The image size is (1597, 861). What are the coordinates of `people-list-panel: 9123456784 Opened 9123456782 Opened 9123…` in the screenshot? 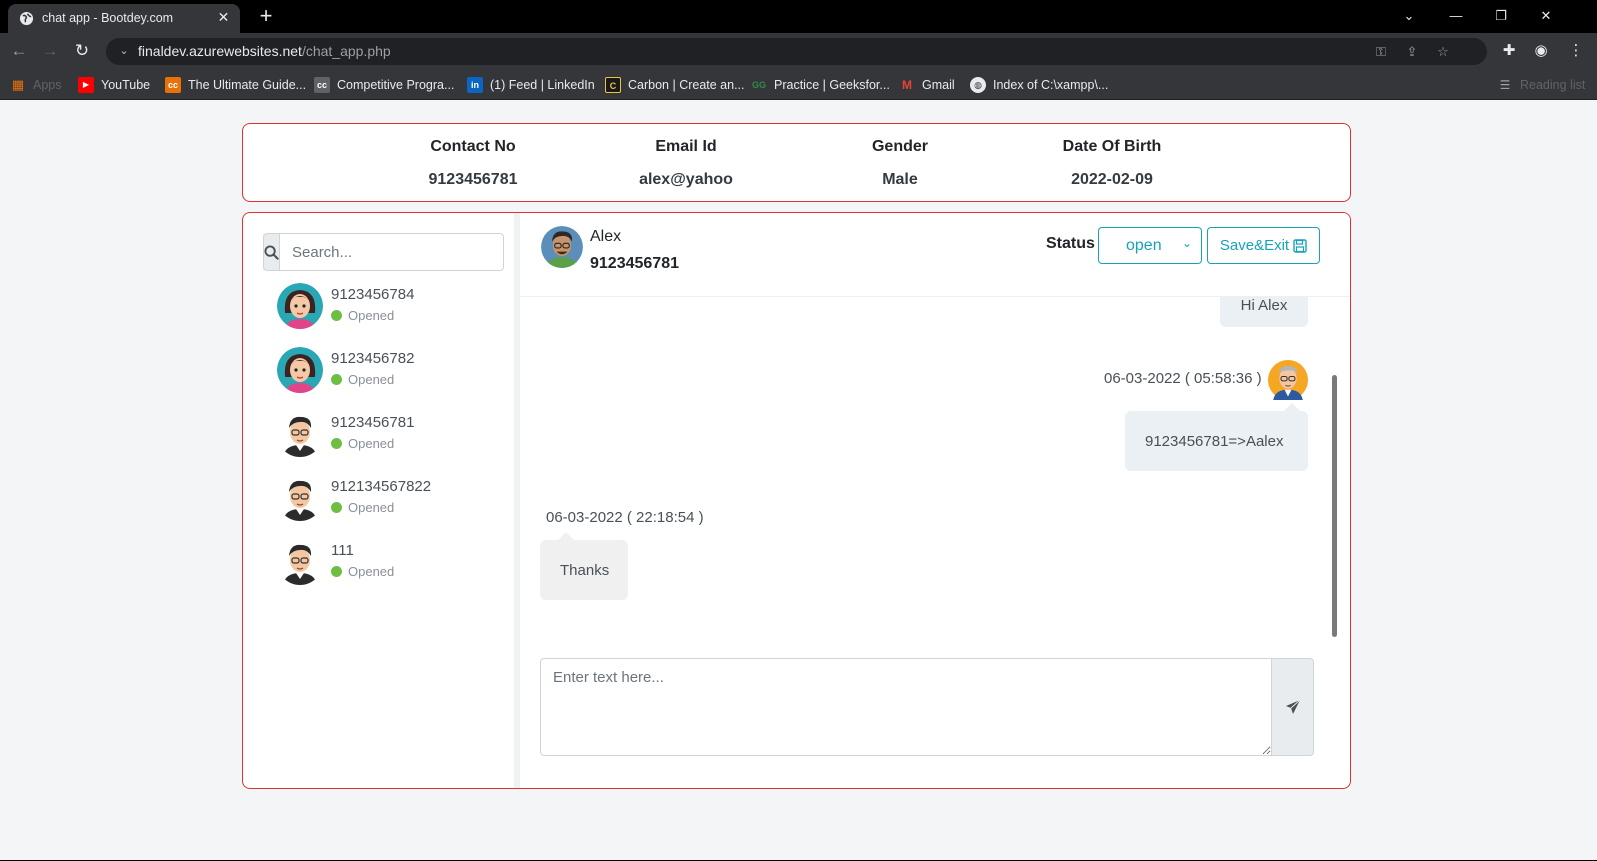 It's located at (381, 500).